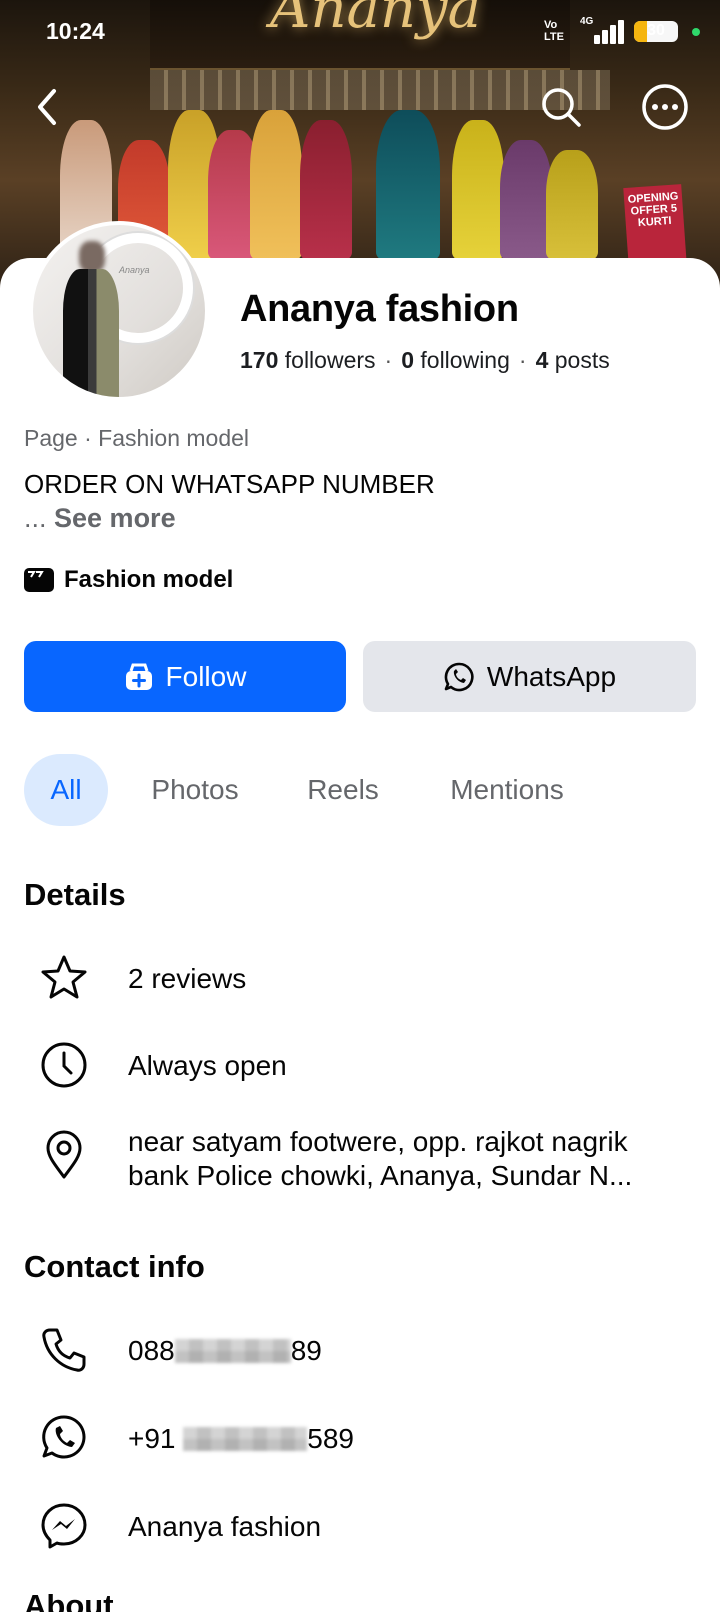  Describe the element at coordinates (655, 226) in the screenshot. I see `opening-offer-sign: OPENING OFFER 5 KURTI` at that location.